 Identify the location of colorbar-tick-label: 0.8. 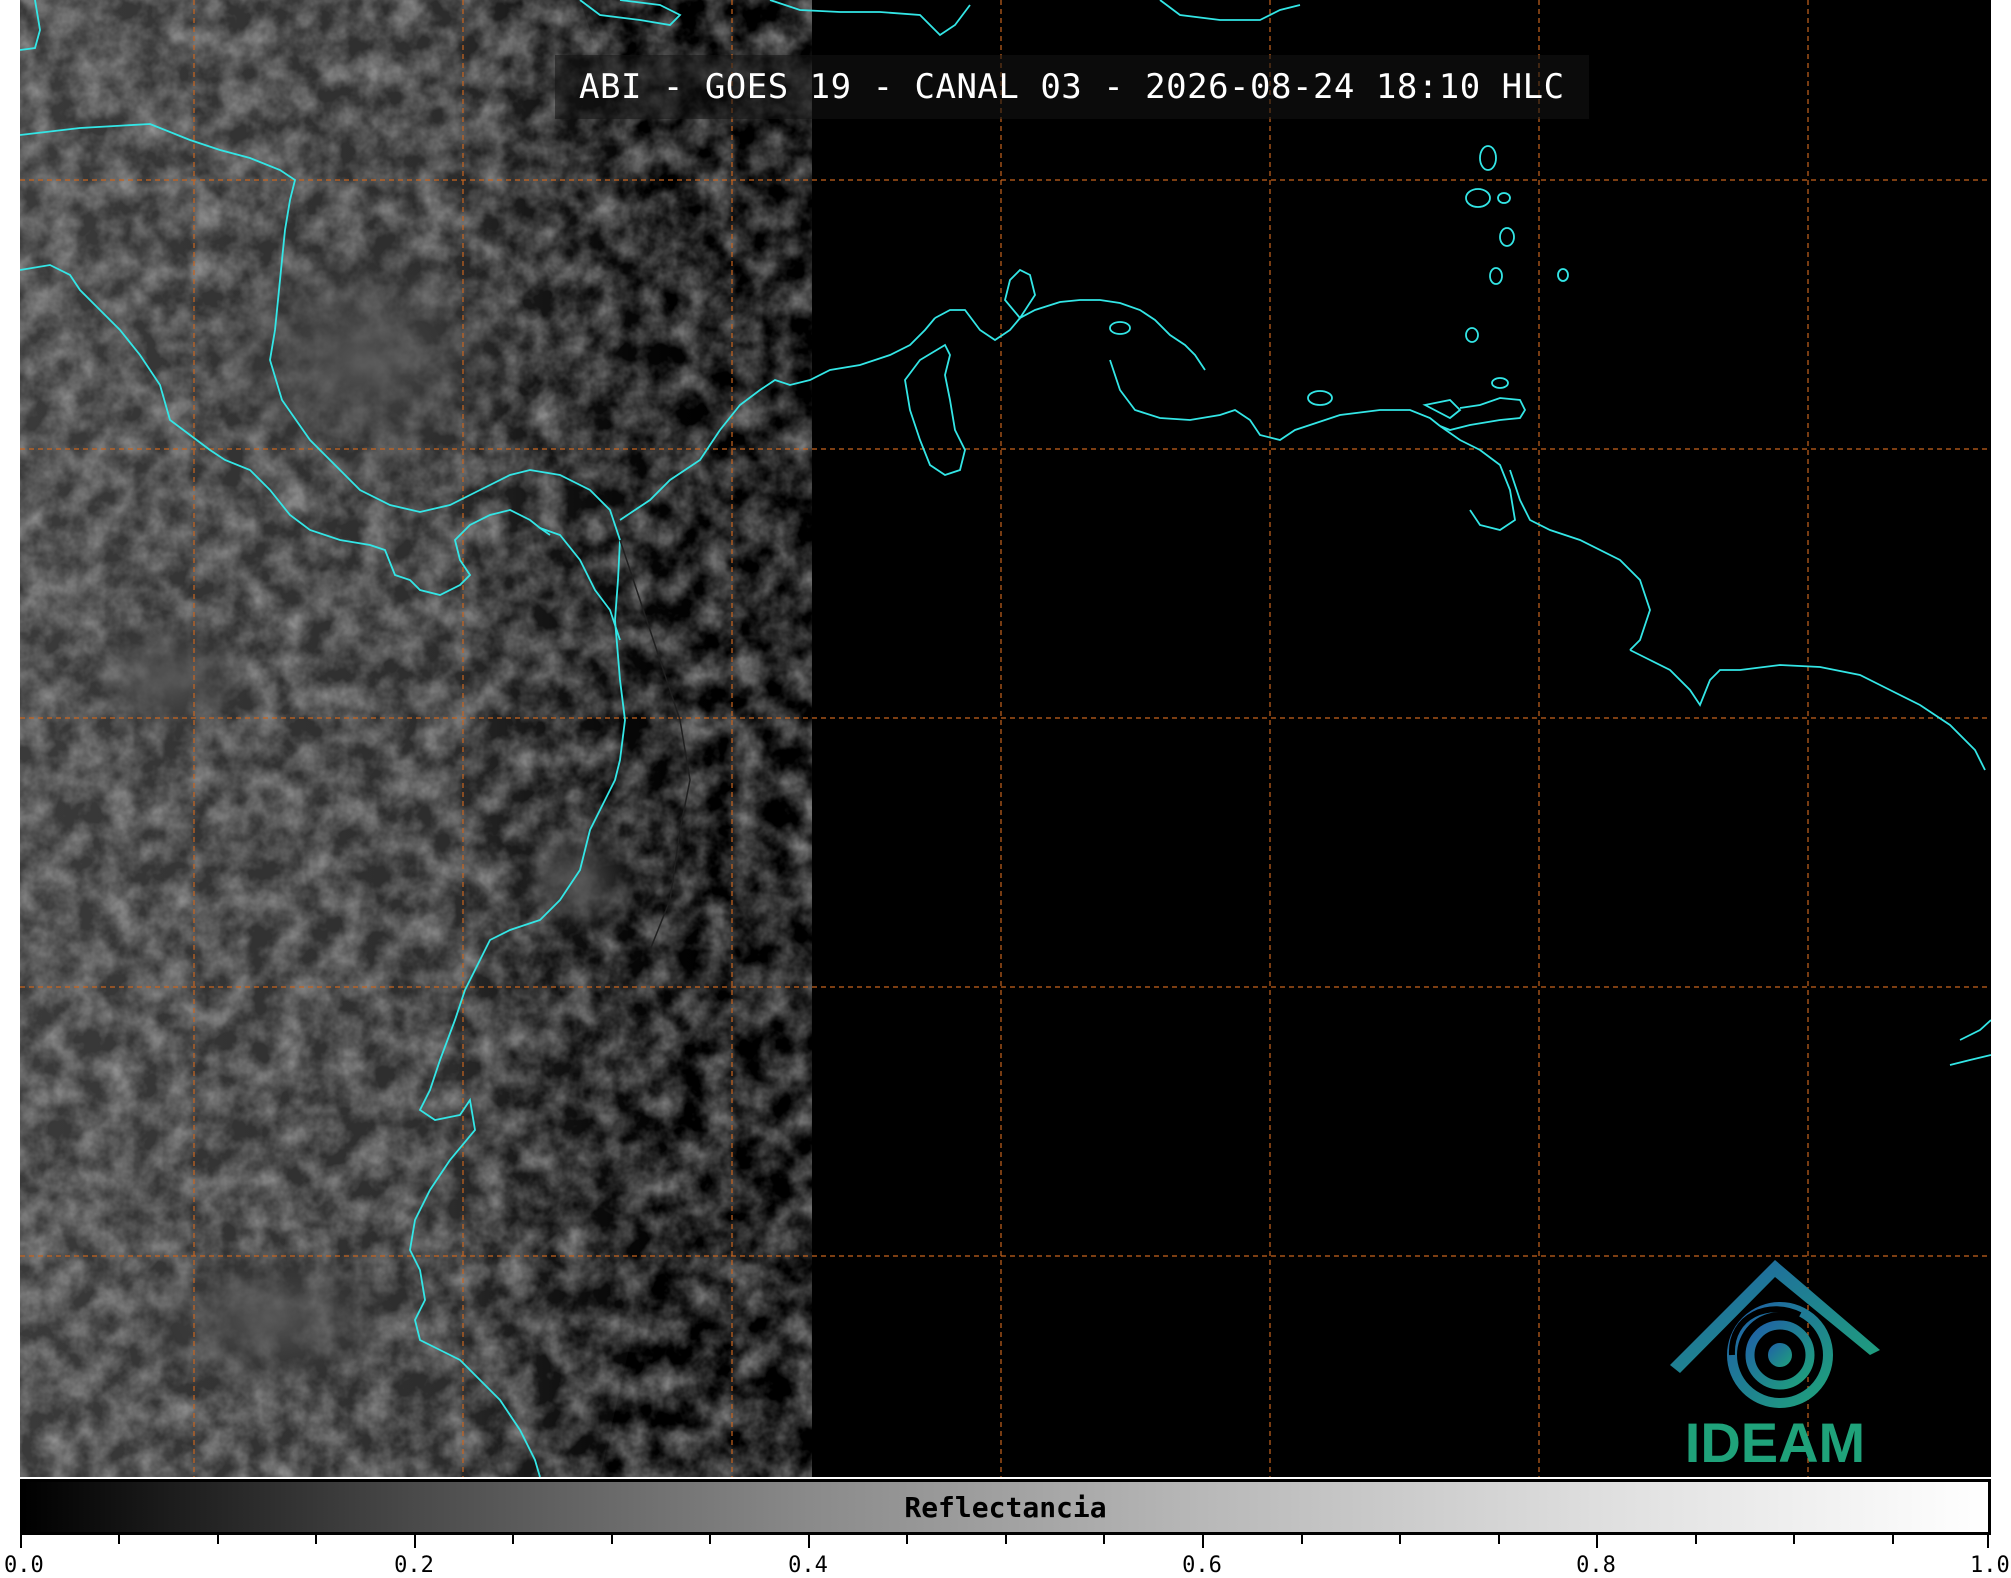
(1596, 1565).